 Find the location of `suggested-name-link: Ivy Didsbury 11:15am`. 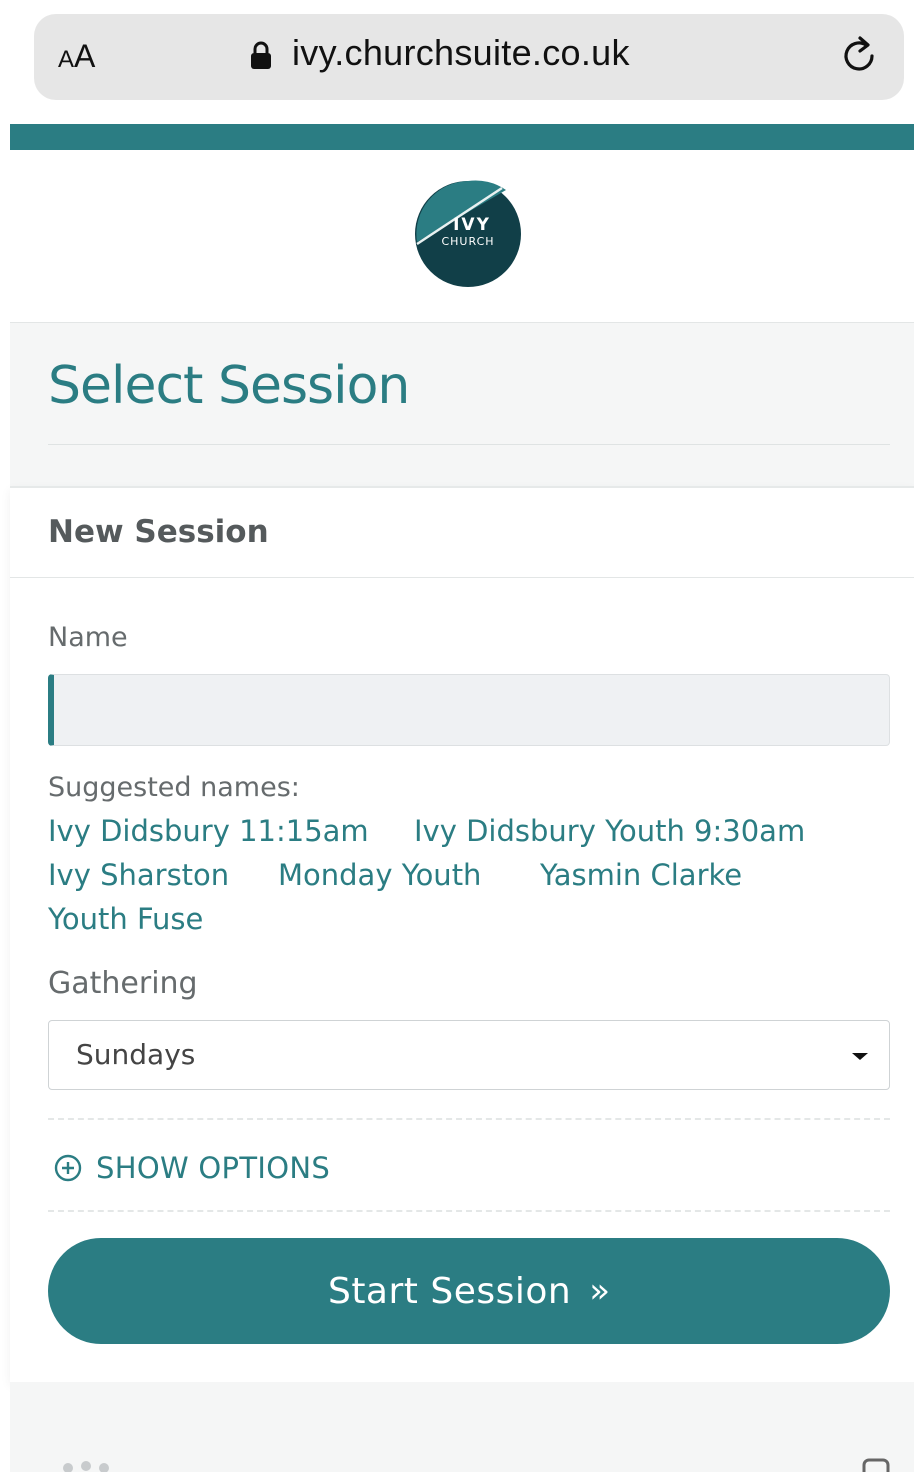

suggested-name-link: Ivy Didsbury 11:15am is located at coordinates (208, 831).